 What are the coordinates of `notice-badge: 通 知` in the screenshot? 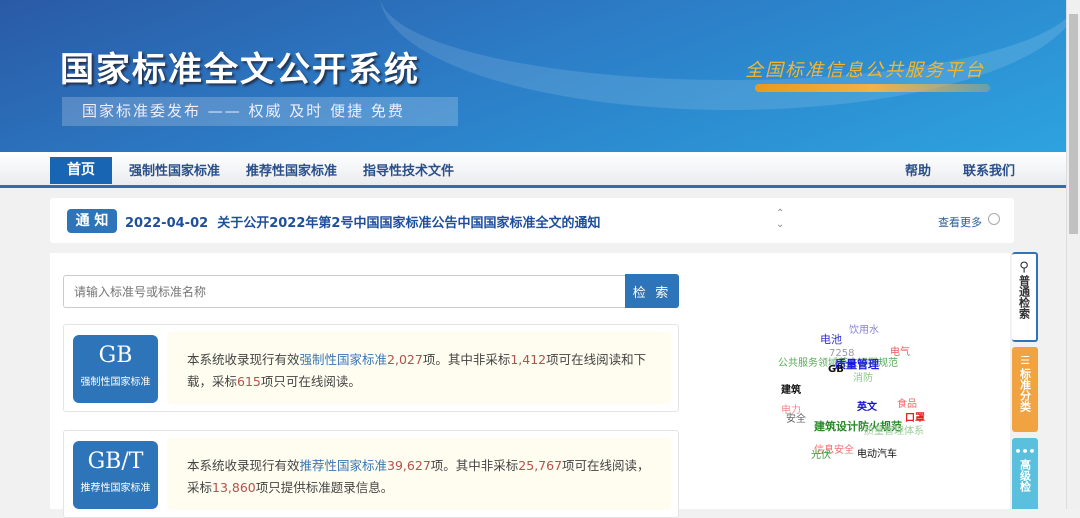 It's located at (92, 221).